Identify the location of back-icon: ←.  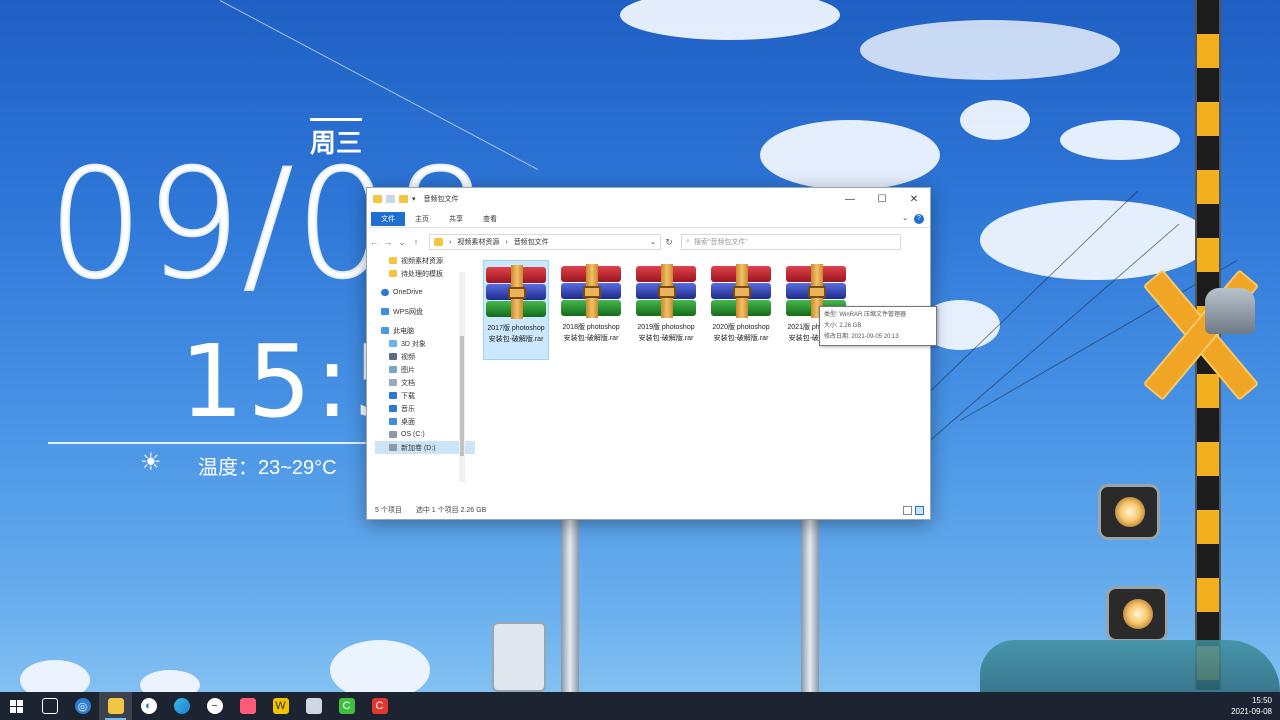
(374, 242).